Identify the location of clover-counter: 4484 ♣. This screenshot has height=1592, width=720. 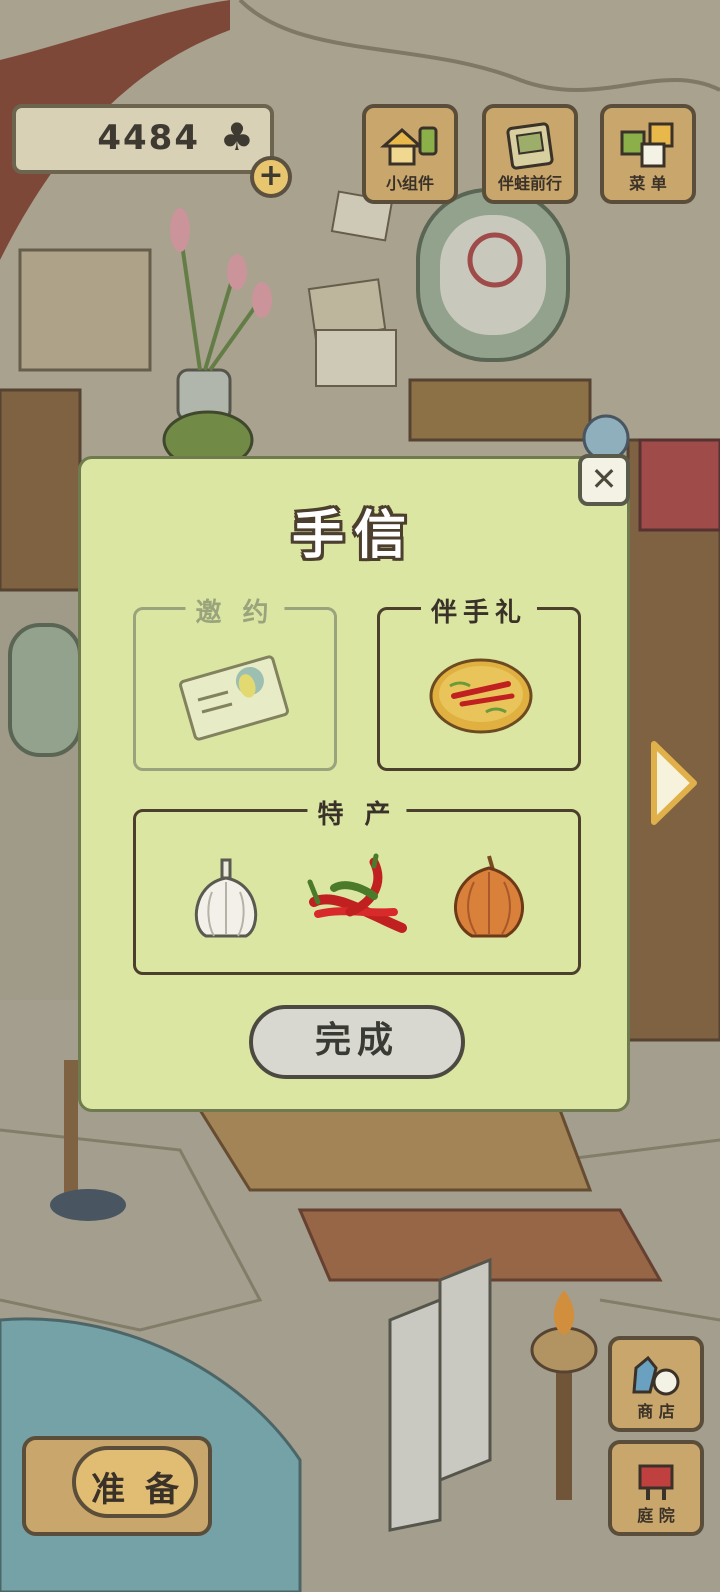
(143, 139).